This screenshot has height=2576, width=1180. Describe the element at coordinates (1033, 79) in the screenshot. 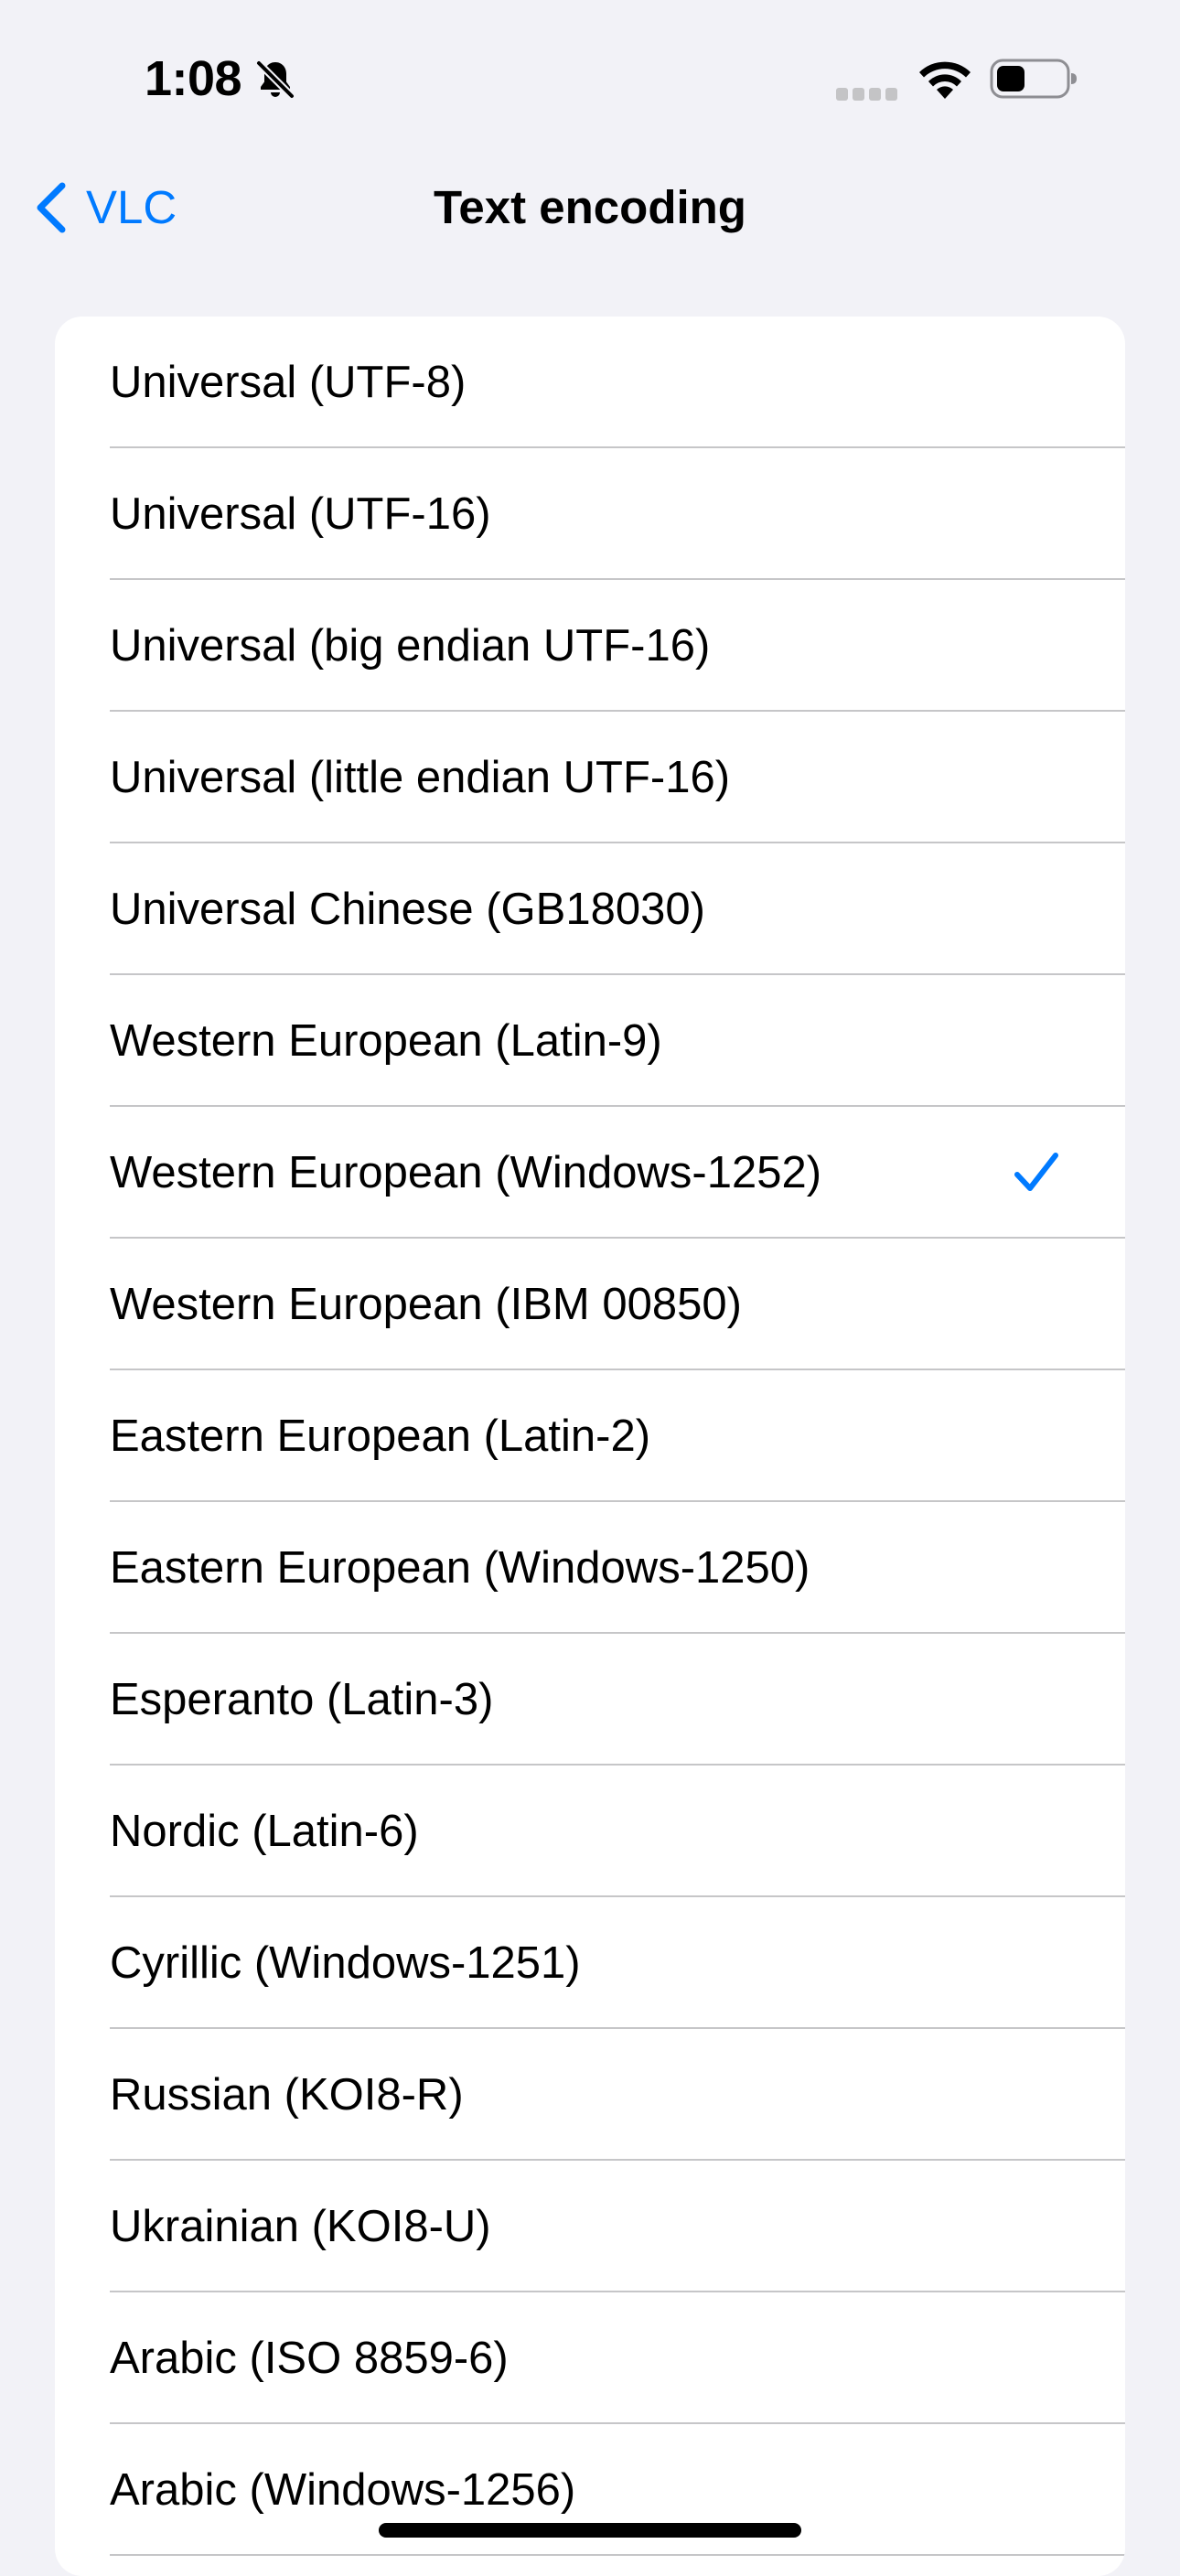

I see `battery-icon` at that location.